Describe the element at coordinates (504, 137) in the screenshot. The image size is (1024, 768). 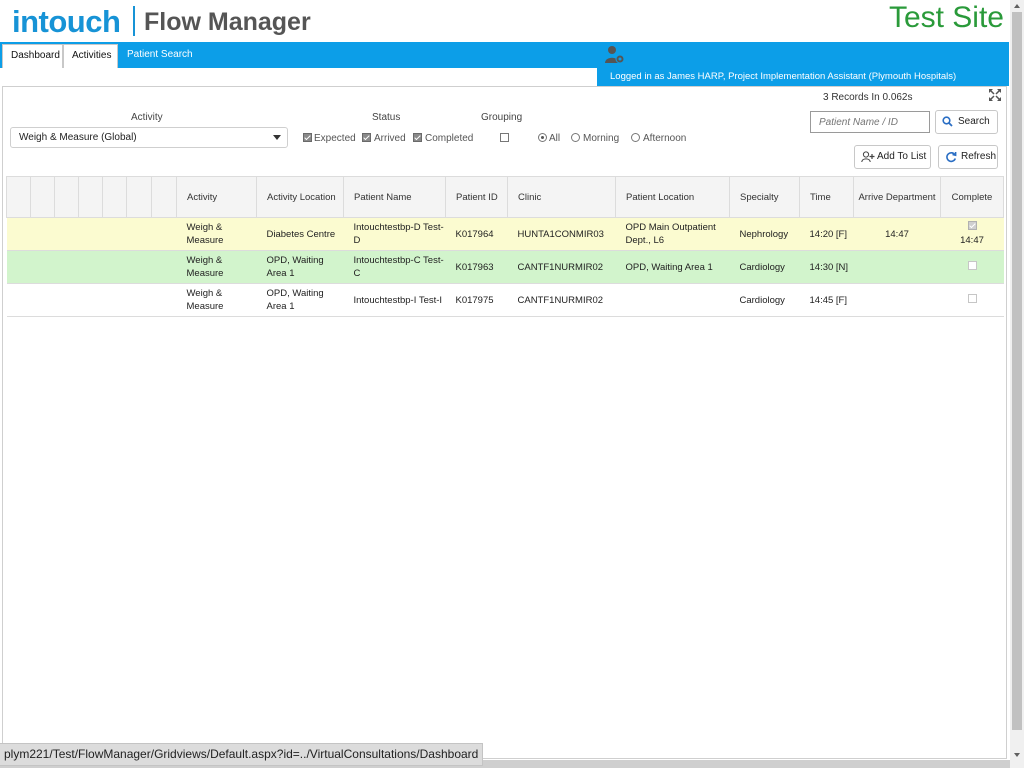
I see `grouping-checkbox` at that location.